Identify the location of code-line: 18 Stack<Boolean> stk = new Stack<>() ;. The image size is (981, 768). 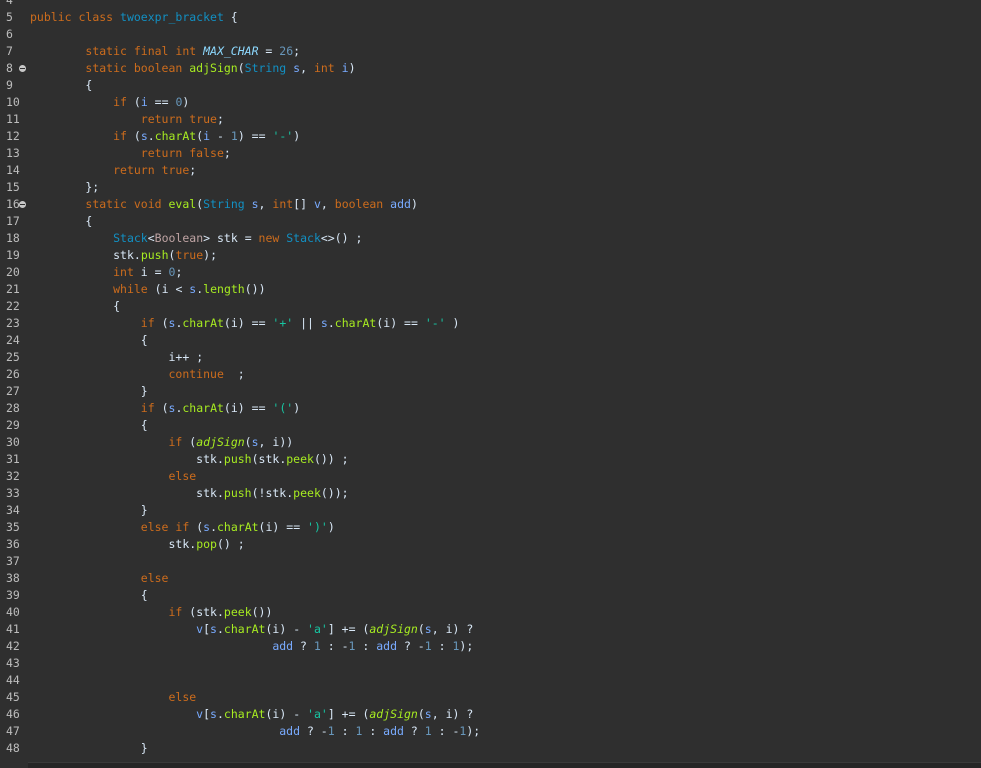
(490, 238).